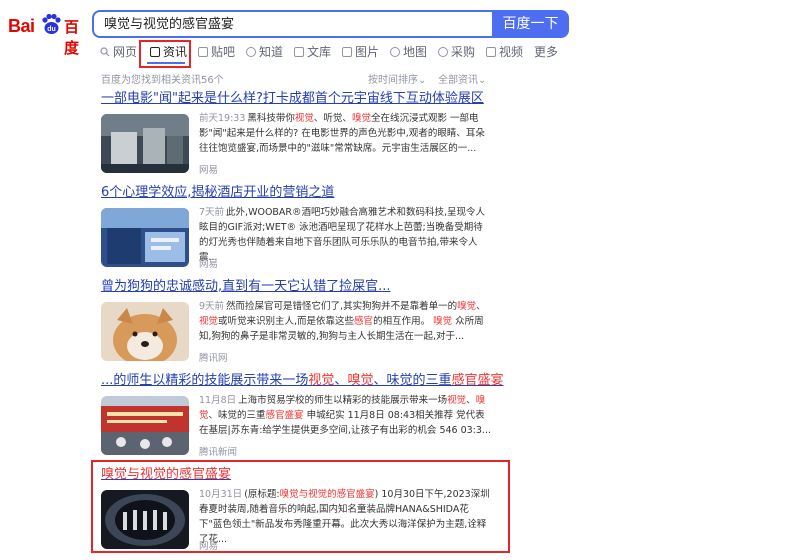 The width and height of the screenshot is (800, 560). Describe the element at coordinates (292, 24) in the screenshot. I see `search-input: 嗅觉与视觉的感官盛宴` at that location.